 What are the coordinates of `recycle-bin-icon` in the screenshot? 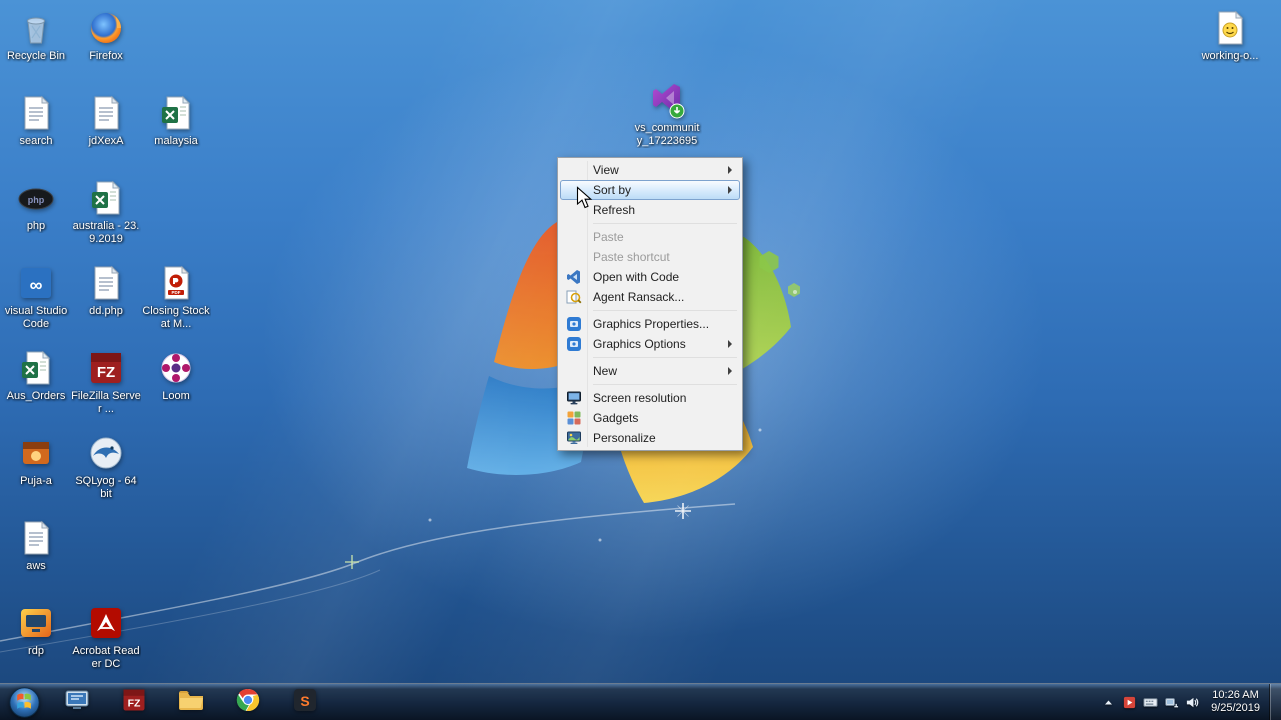 It's located at (36, 28).